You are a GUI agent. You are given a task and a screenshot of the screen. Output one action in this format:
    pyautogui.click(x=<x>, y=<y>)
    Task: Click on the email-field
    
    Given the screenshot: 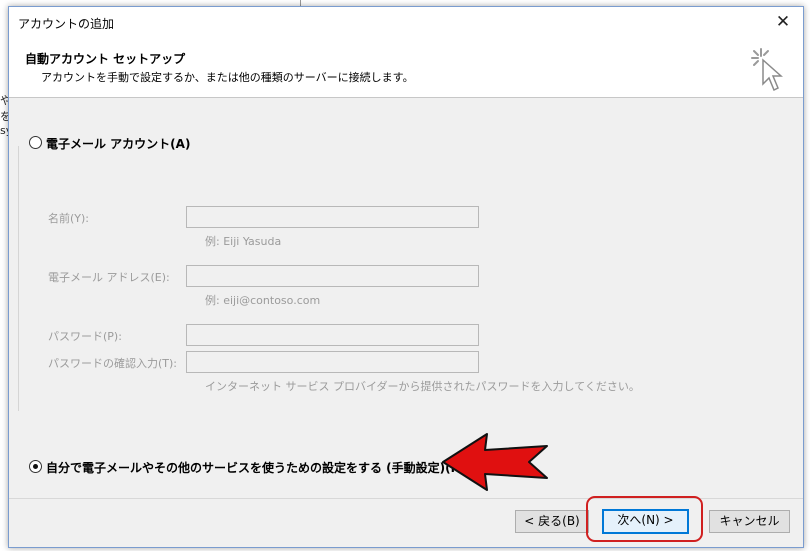 What is the action you would take?
    pyautogui.click(x=332, y=276)
    